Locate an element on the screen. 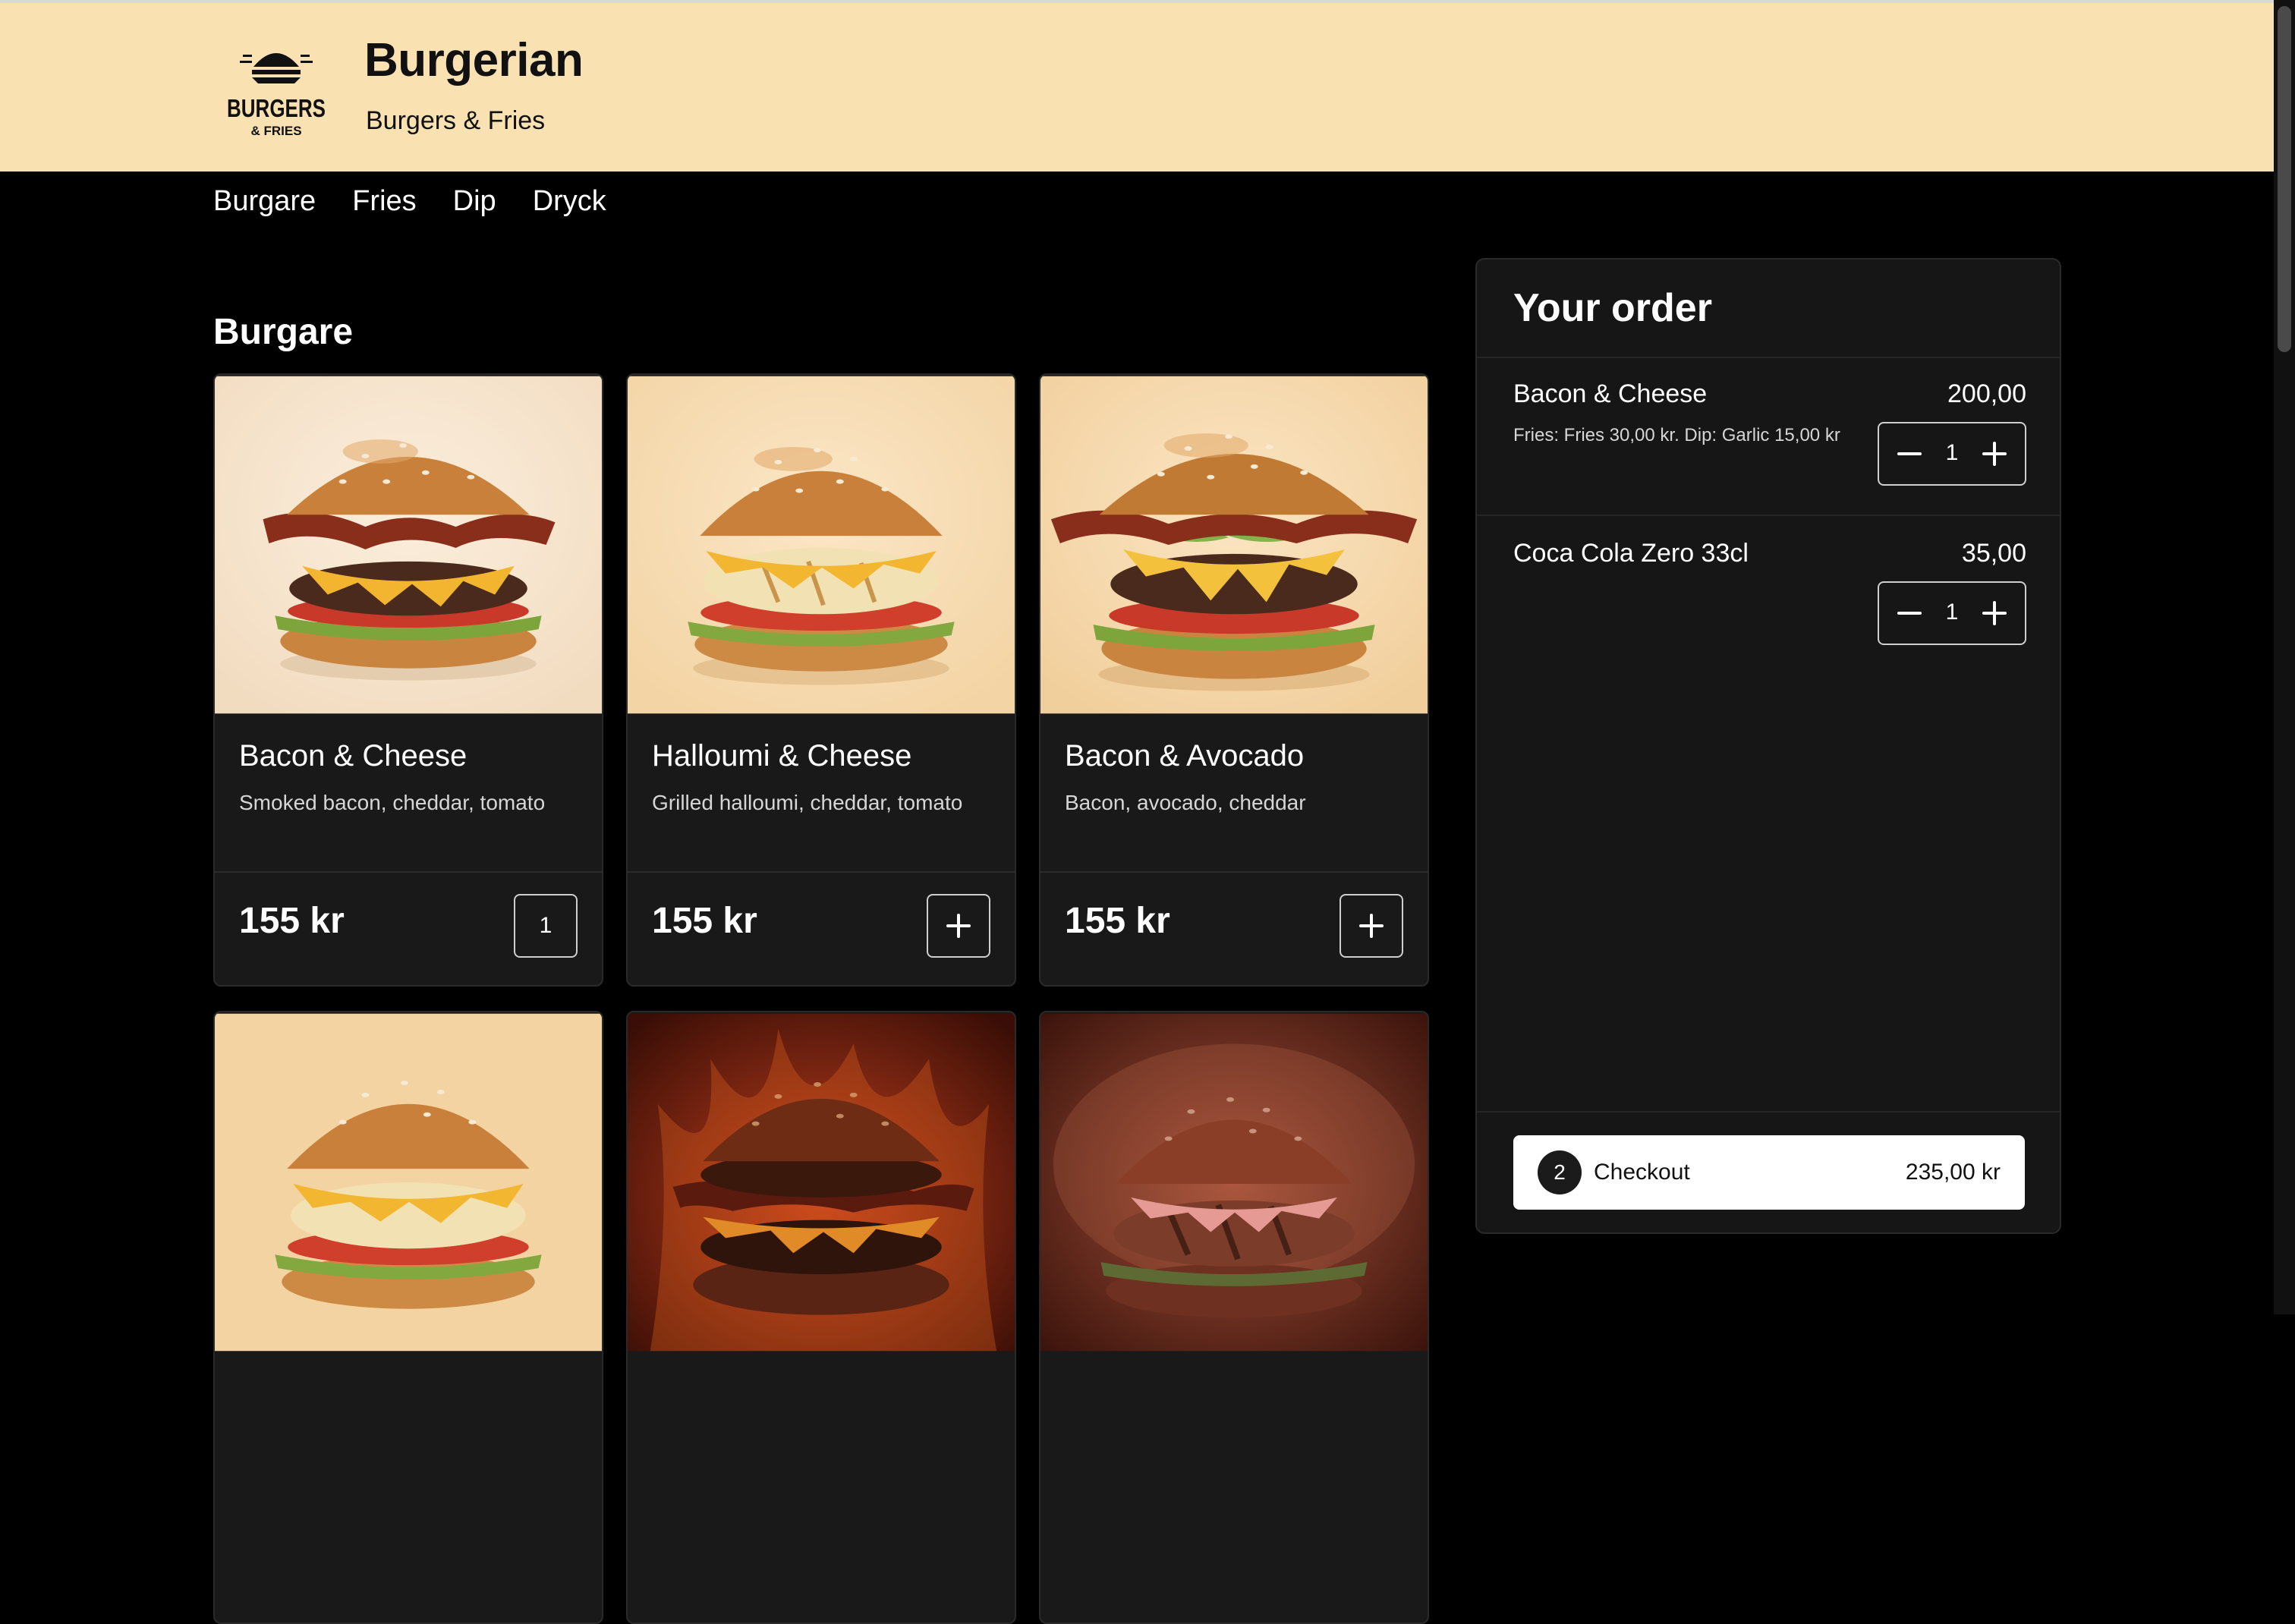 The width and height of the screenshot is (2295, 1624). burger-bacon-avocado-image is located at coordinates (1234, 545).